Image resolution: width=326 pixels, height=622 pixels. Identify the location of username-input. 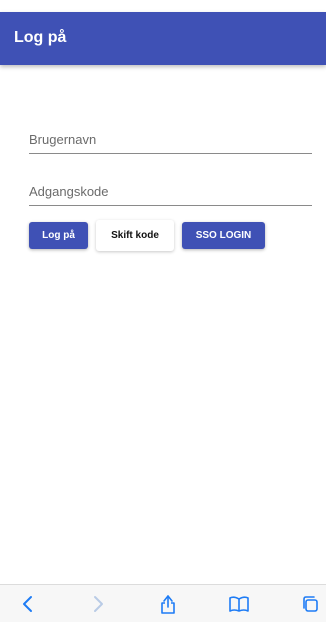
(170, 142).